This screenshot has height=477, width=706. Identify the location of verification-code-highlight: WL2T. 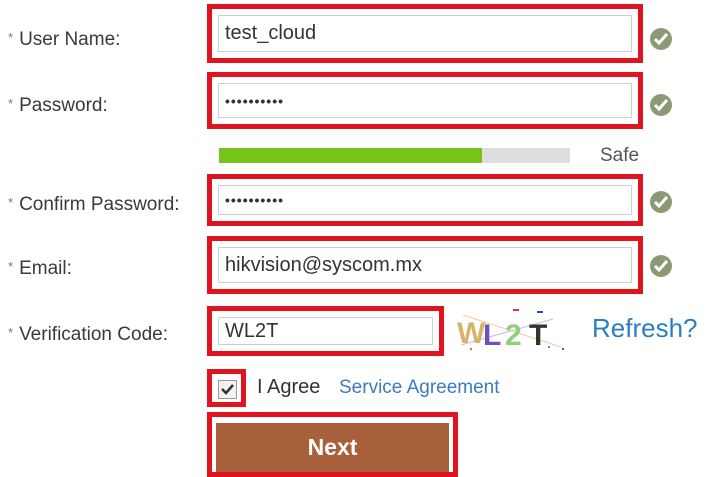
(325, 331).